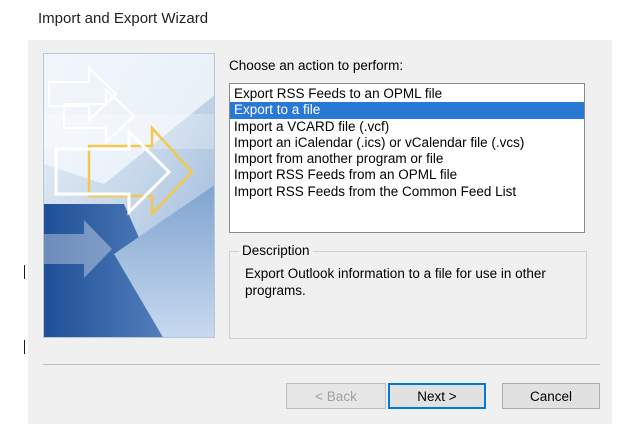 The image size is (640, 424). What do you see at coordinates (336, 396) in the screenshot?
I see `back-button: < Back` at bounding box center [336, 396].